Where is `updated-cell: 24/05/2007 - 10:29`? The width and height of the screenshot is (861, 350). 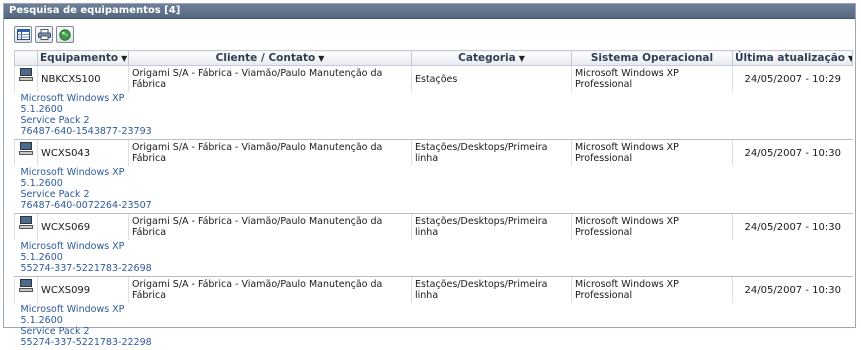 updated-cell: 24/05/2007 - 10:29 is located at coordinates (792, 78).